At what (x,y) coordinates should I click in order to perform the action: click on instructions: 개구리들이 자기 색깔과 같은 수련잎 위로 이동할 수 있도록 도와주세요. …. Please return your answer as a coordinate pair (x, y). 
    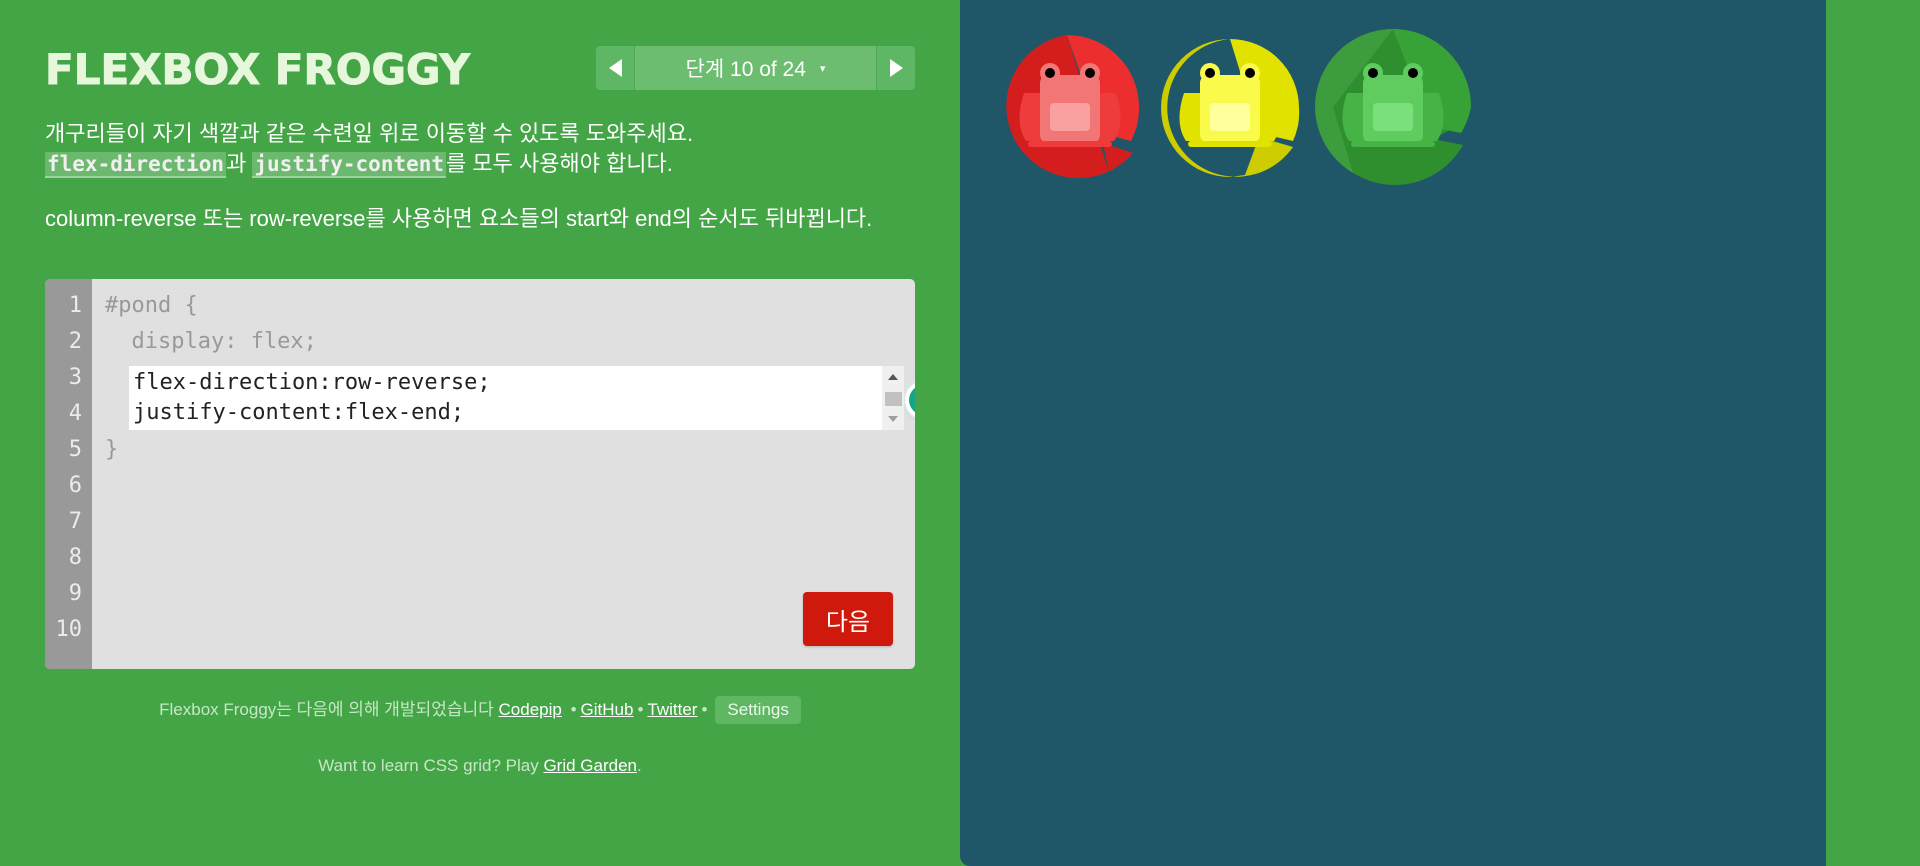
    Looking at the image, I should click on (495, 149).